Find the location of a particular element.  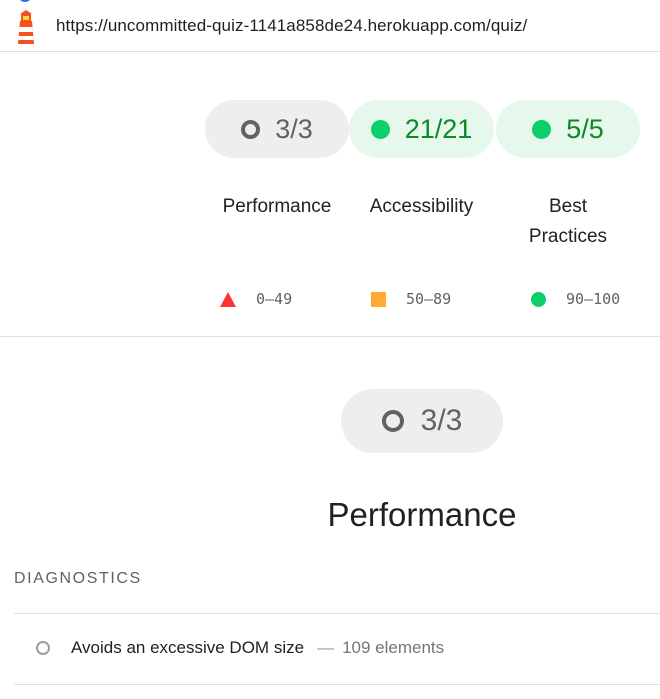

section-divider is located at coordinates (330, 336).